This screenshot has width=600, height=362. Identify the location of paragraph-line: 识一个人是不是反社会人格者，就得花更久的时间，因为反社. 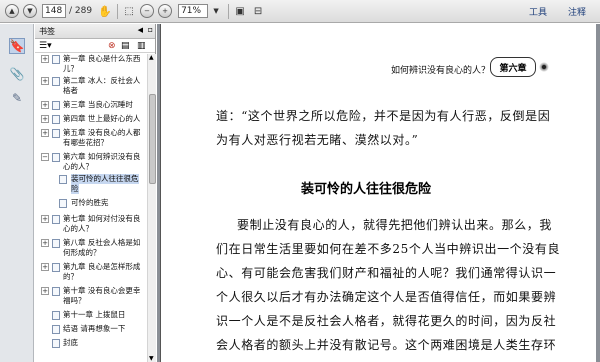
(386, 321).